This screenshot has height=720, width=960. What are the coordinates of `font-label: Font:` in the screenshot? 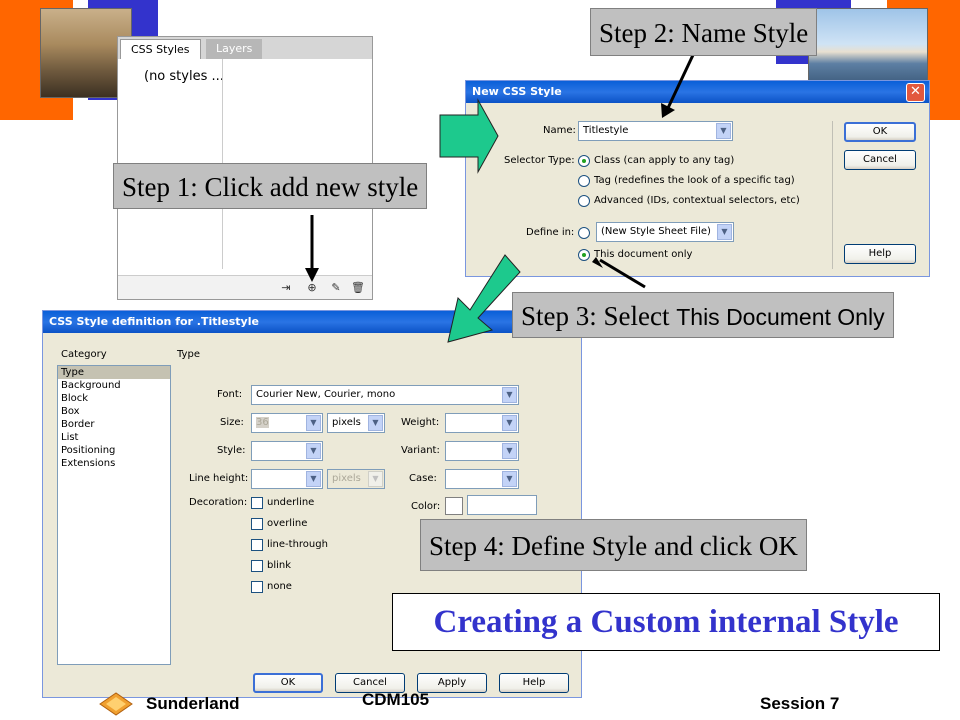 It's located at (230, 394).